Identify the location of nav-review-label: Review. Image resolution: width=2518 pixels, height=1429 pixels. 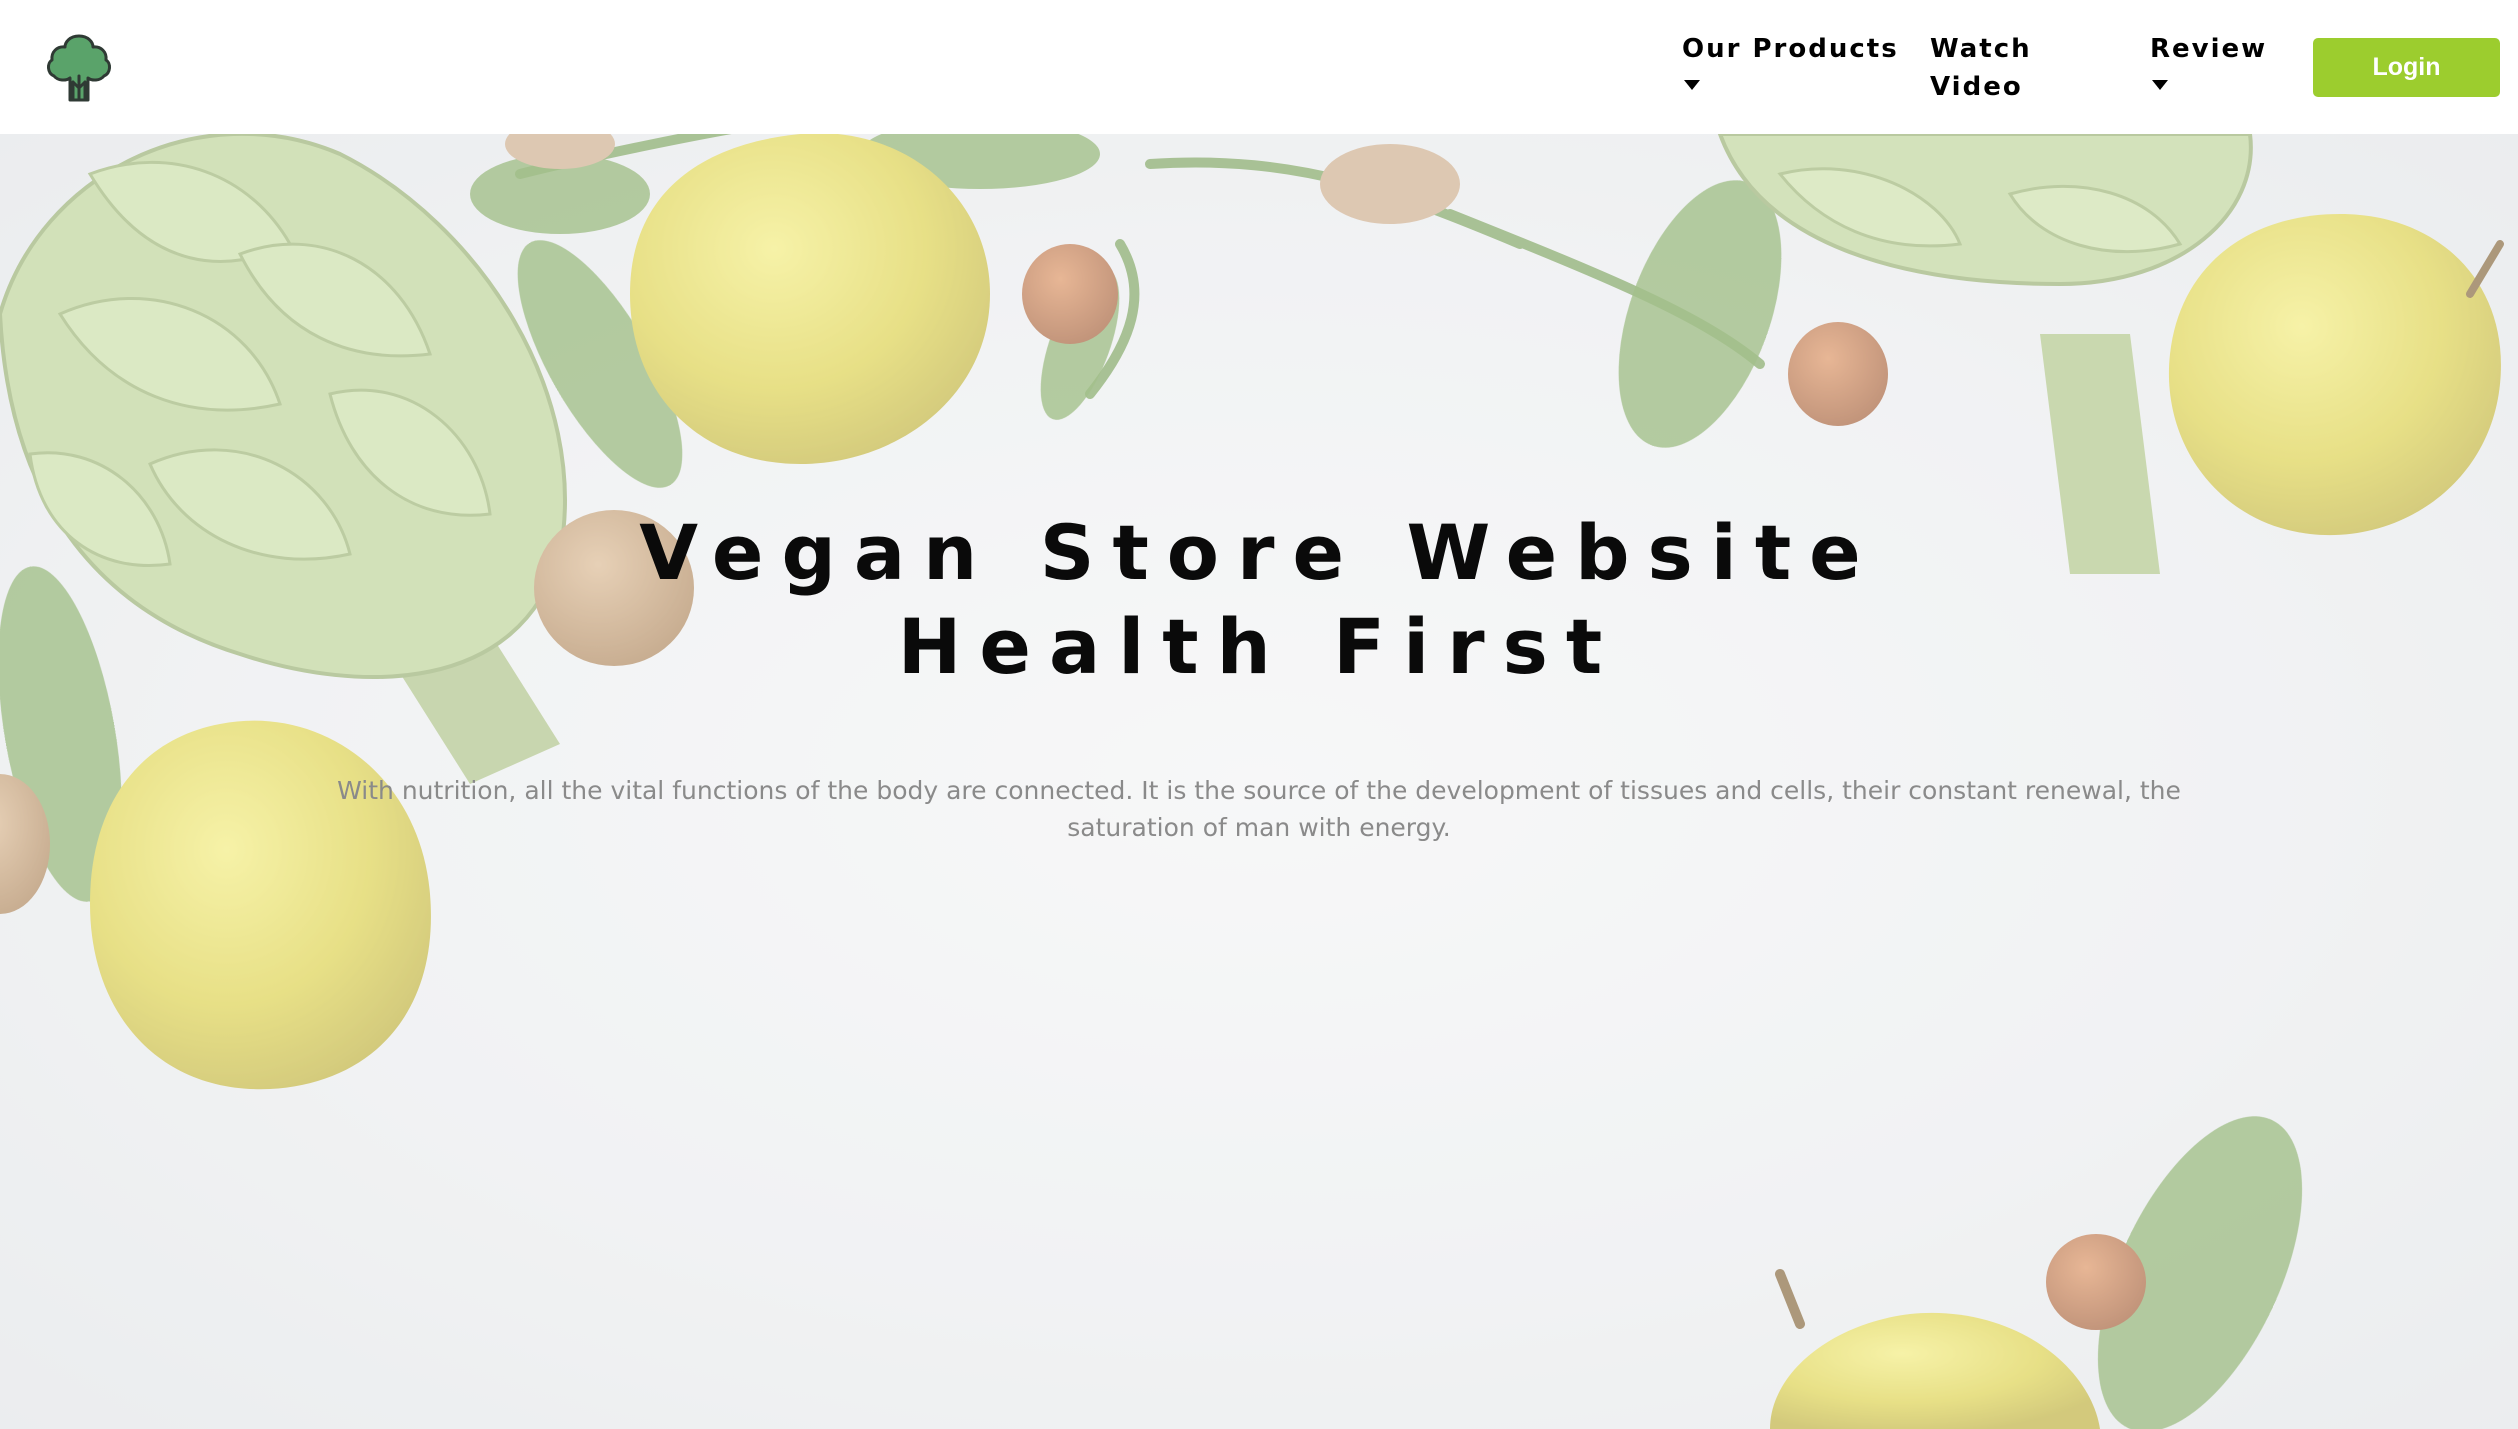
(2209, 49).